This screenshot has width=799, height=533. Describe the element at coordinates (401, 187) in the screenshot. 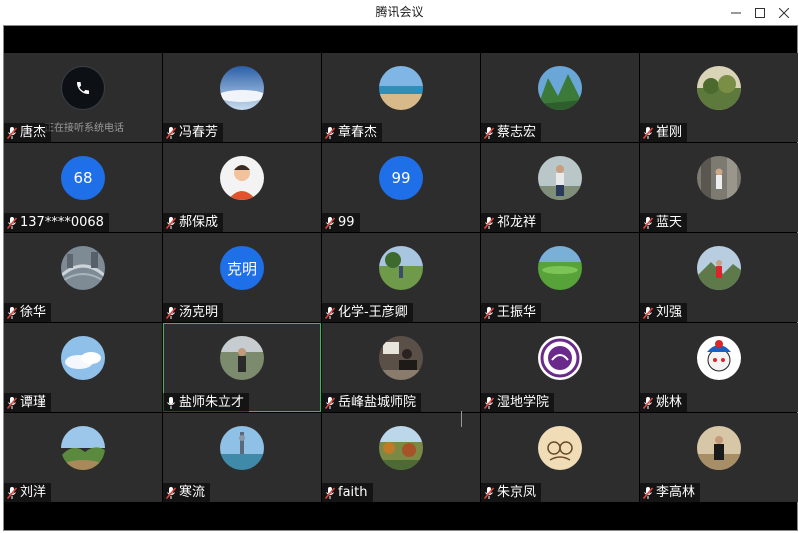

I see `participant-tile: 99 99` at that location.